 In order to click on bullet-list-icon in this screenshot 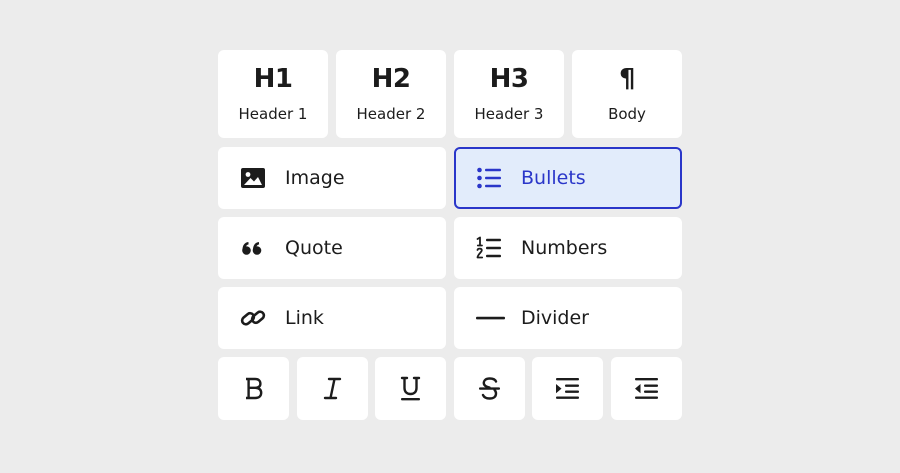, I will do `click(489, 178)`.